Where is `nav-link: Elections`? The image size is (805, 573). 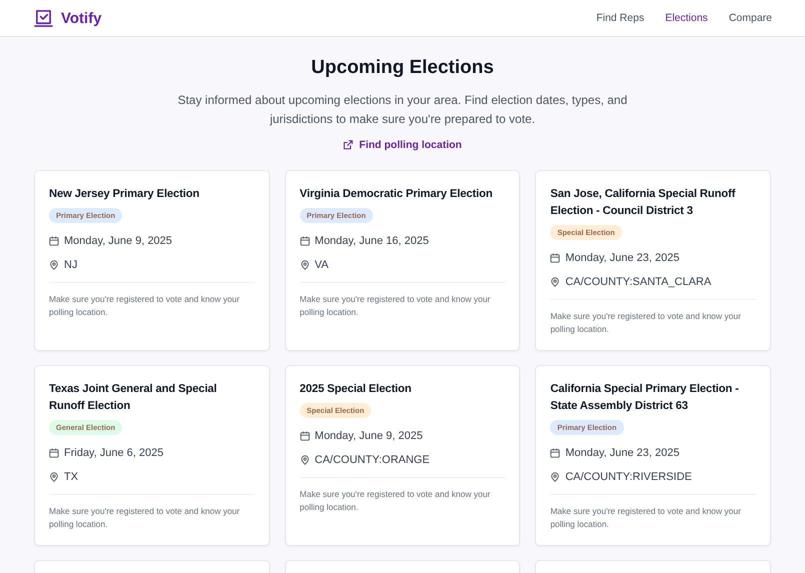
nav-link: Elections is located at coordinates (686, 18).